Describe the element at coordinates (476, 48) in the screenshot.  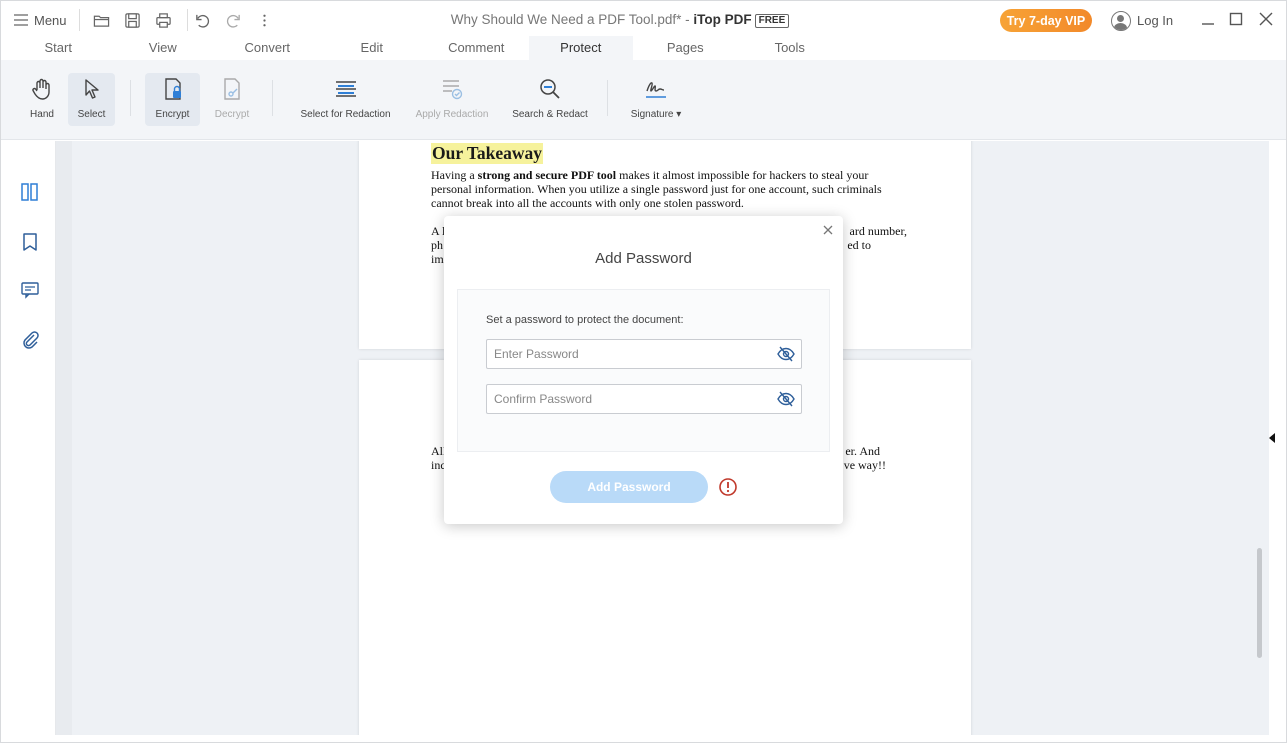
I see `tab-comment: Comment` at that location.